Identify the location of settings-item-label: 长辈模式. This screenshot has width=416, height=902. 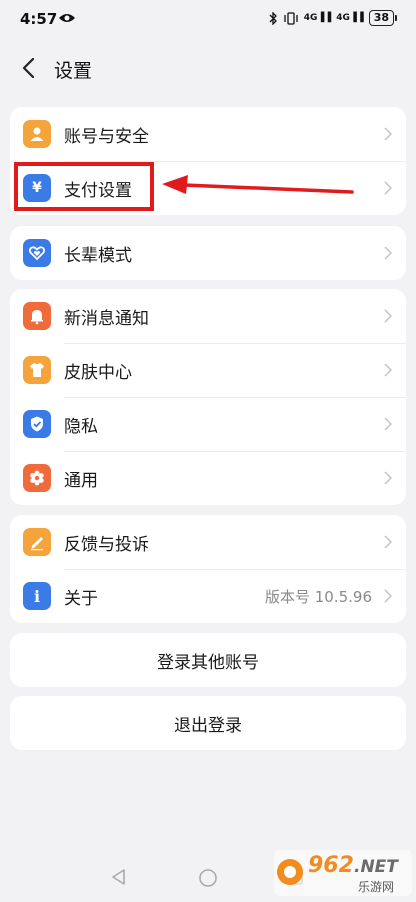
(98, 255).